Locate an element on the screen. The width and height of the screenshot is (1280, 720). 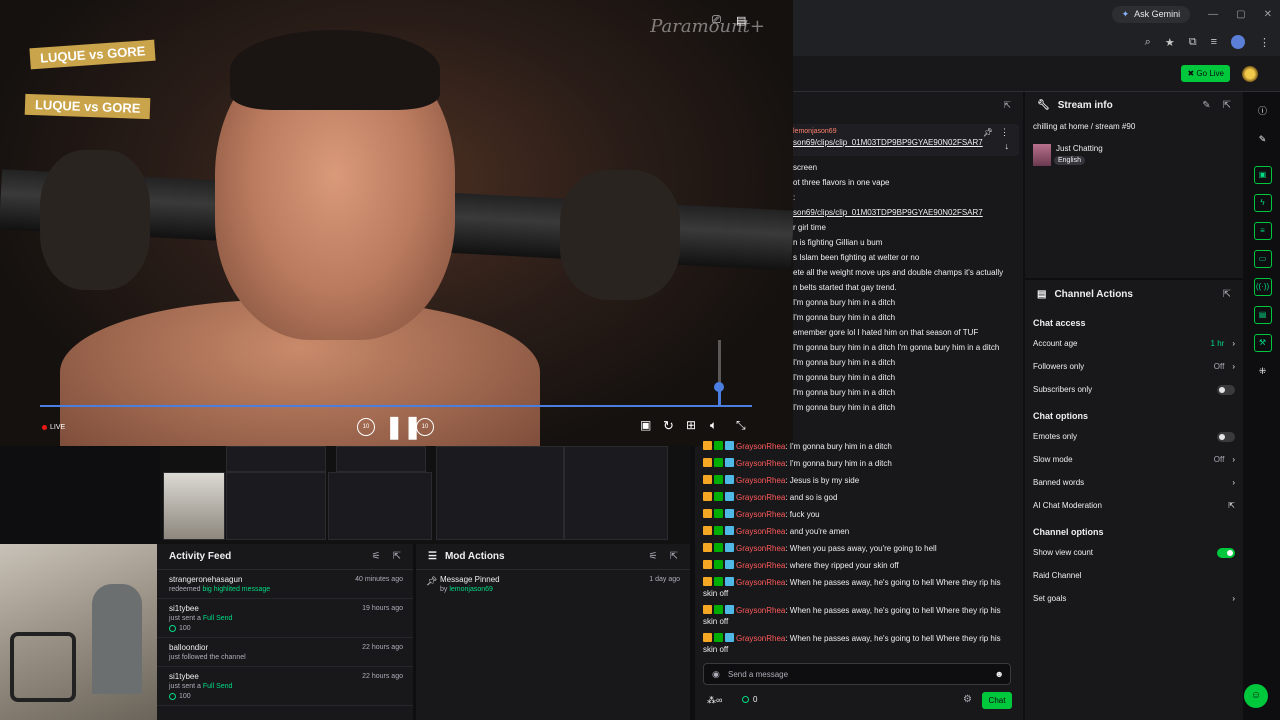
vip-badge-icon is located at coordinates (729, 479).